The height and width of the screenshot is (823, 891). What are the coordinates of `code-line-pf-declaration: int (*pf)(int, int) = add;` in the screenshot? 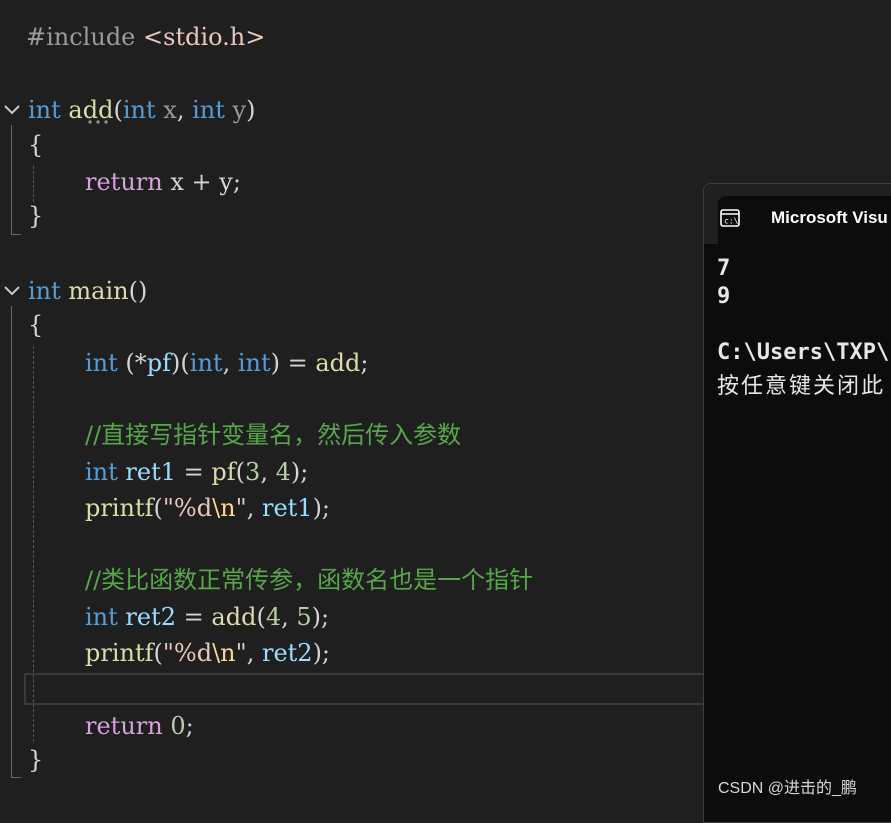 It's located at (227, 363).